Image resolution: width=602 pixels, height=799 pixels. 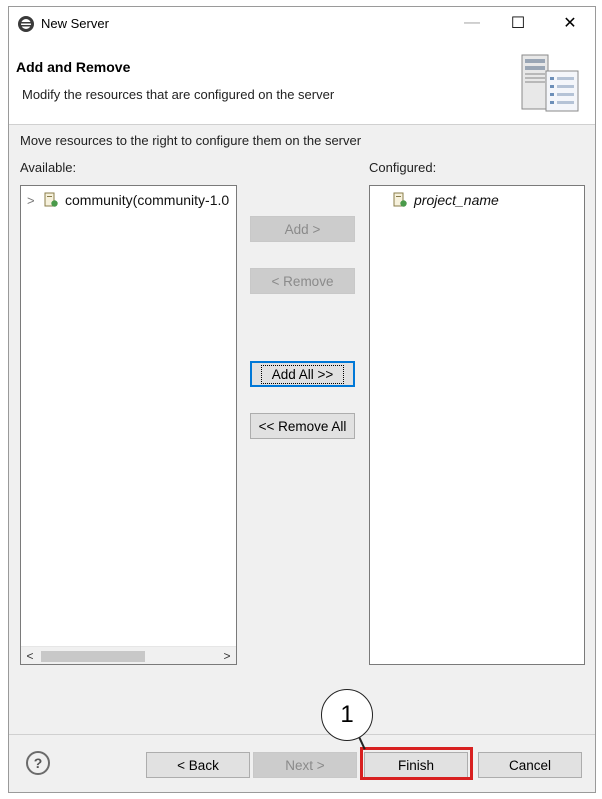 I want to click on add-all-label: Add All >>, so click(x=302, y=374).